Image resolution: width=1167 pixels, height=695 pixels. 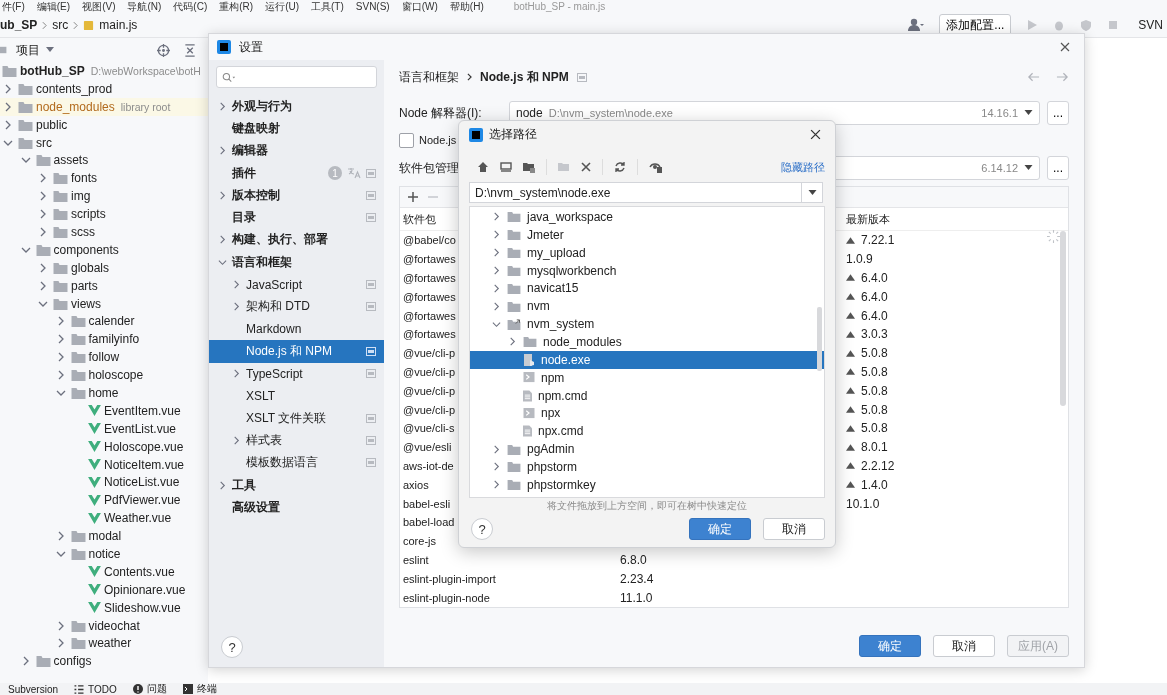 I want to click on tree-item: NoticeList.vue, so click(x=142, y=482).